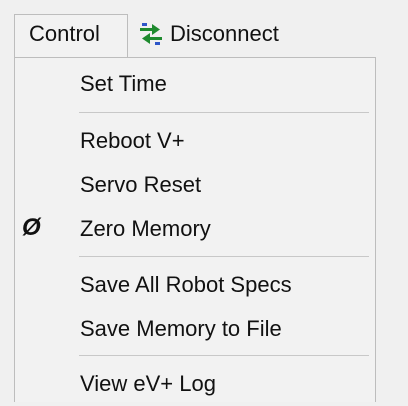 Image resolution: width=408 pixels, height=406 pixels. I want to click on menu-item-reboot-label: Reboot V+, so click(132, 140).